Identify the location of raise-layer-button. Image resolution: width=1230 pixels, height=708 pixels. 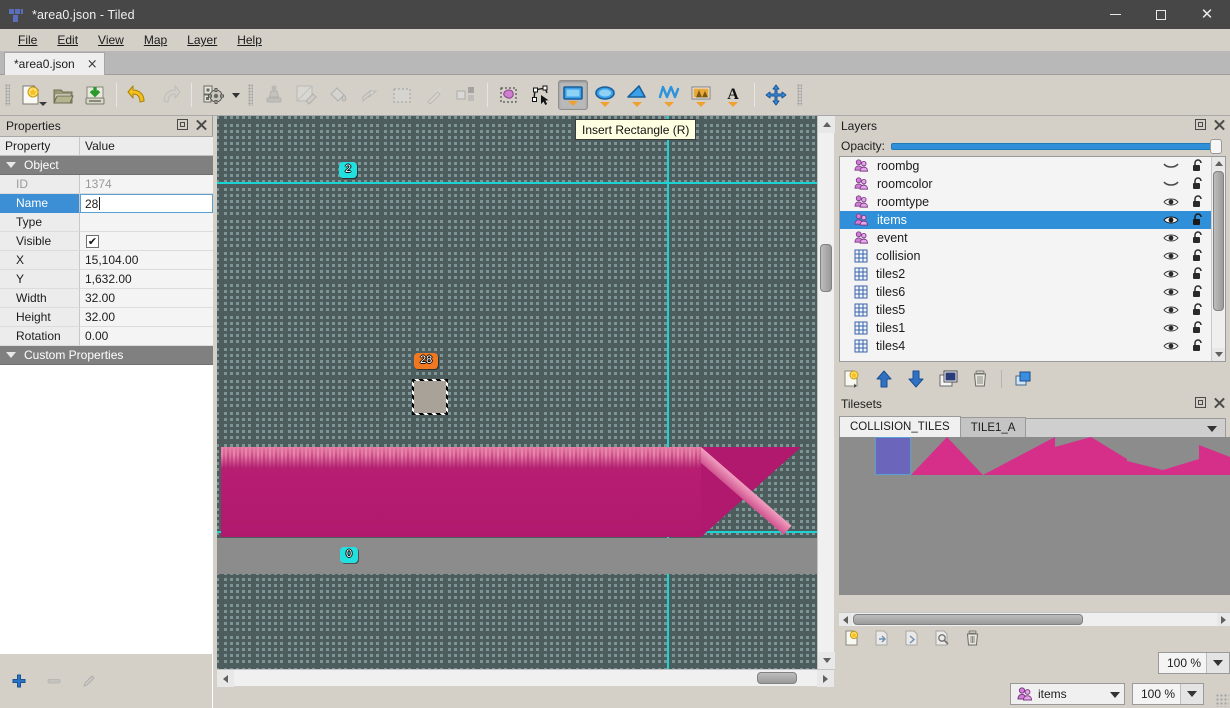
(884, 379).